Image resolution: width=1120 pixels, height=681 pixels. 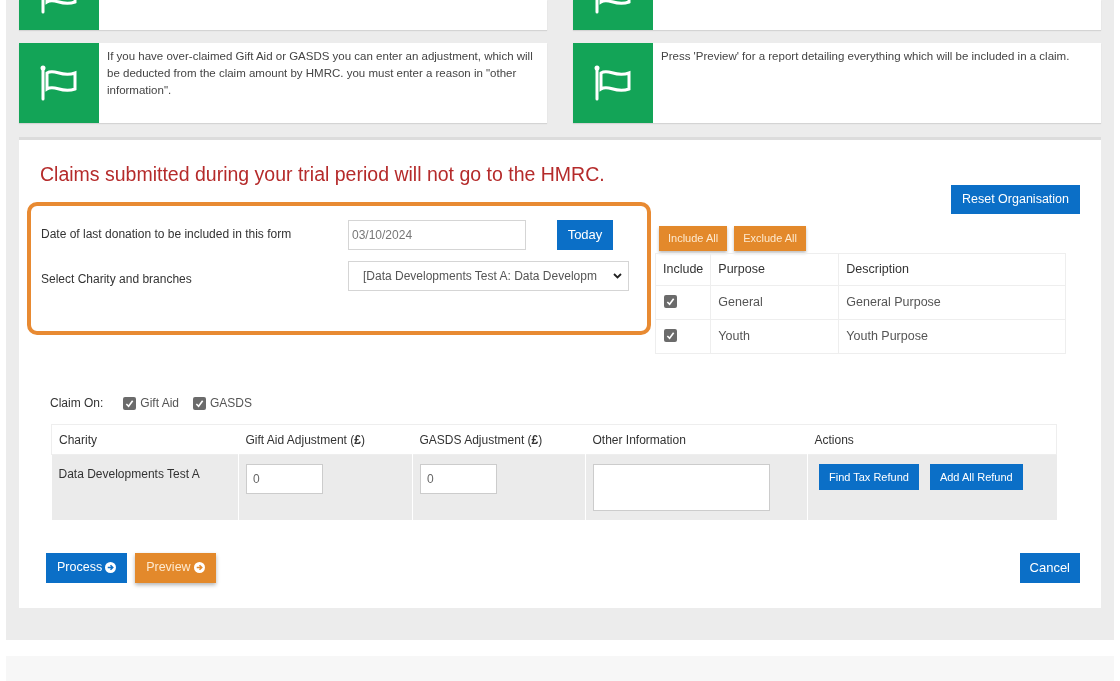 What do you see at coordinates (437, 235) in the screenshot?
I see `date-field: 03/10/2024` at bounding box center [437, 235].